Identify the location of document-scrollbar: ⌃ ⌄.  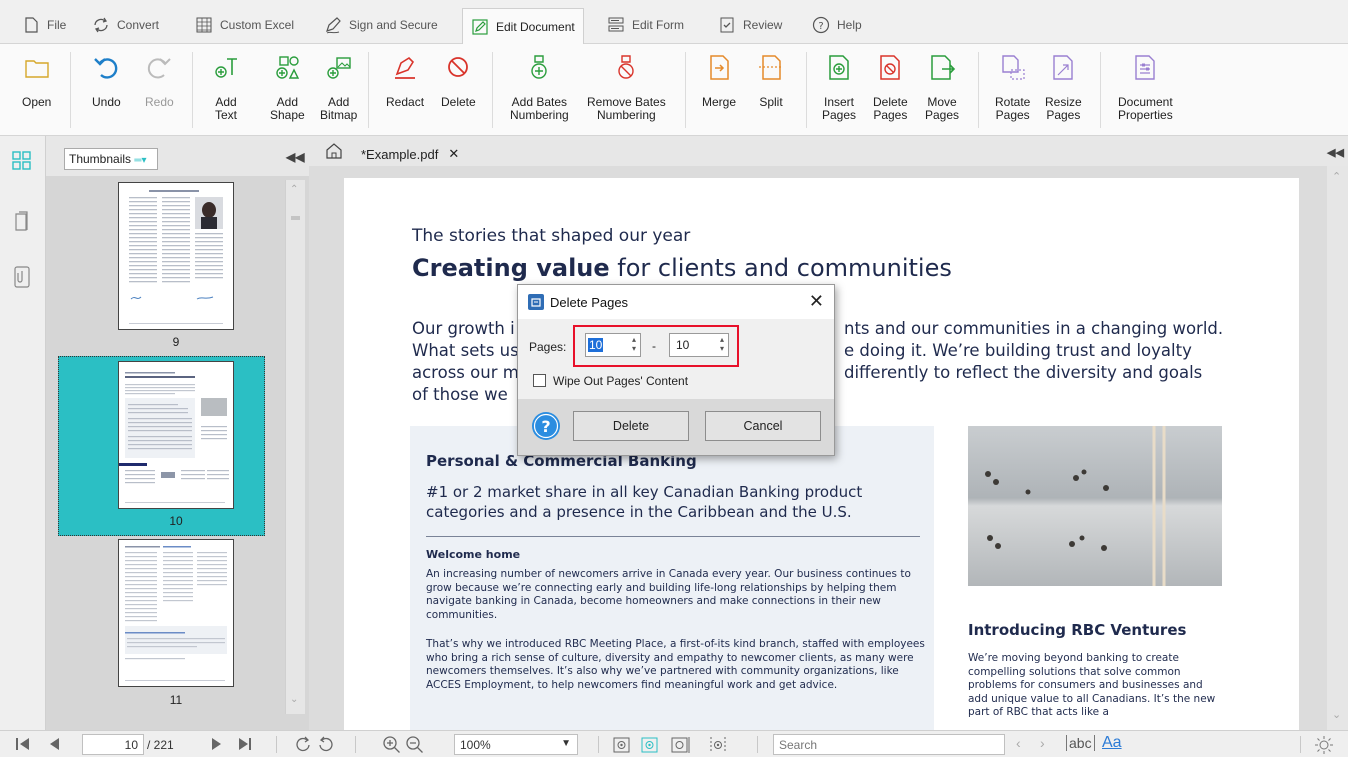
(1337, 448).